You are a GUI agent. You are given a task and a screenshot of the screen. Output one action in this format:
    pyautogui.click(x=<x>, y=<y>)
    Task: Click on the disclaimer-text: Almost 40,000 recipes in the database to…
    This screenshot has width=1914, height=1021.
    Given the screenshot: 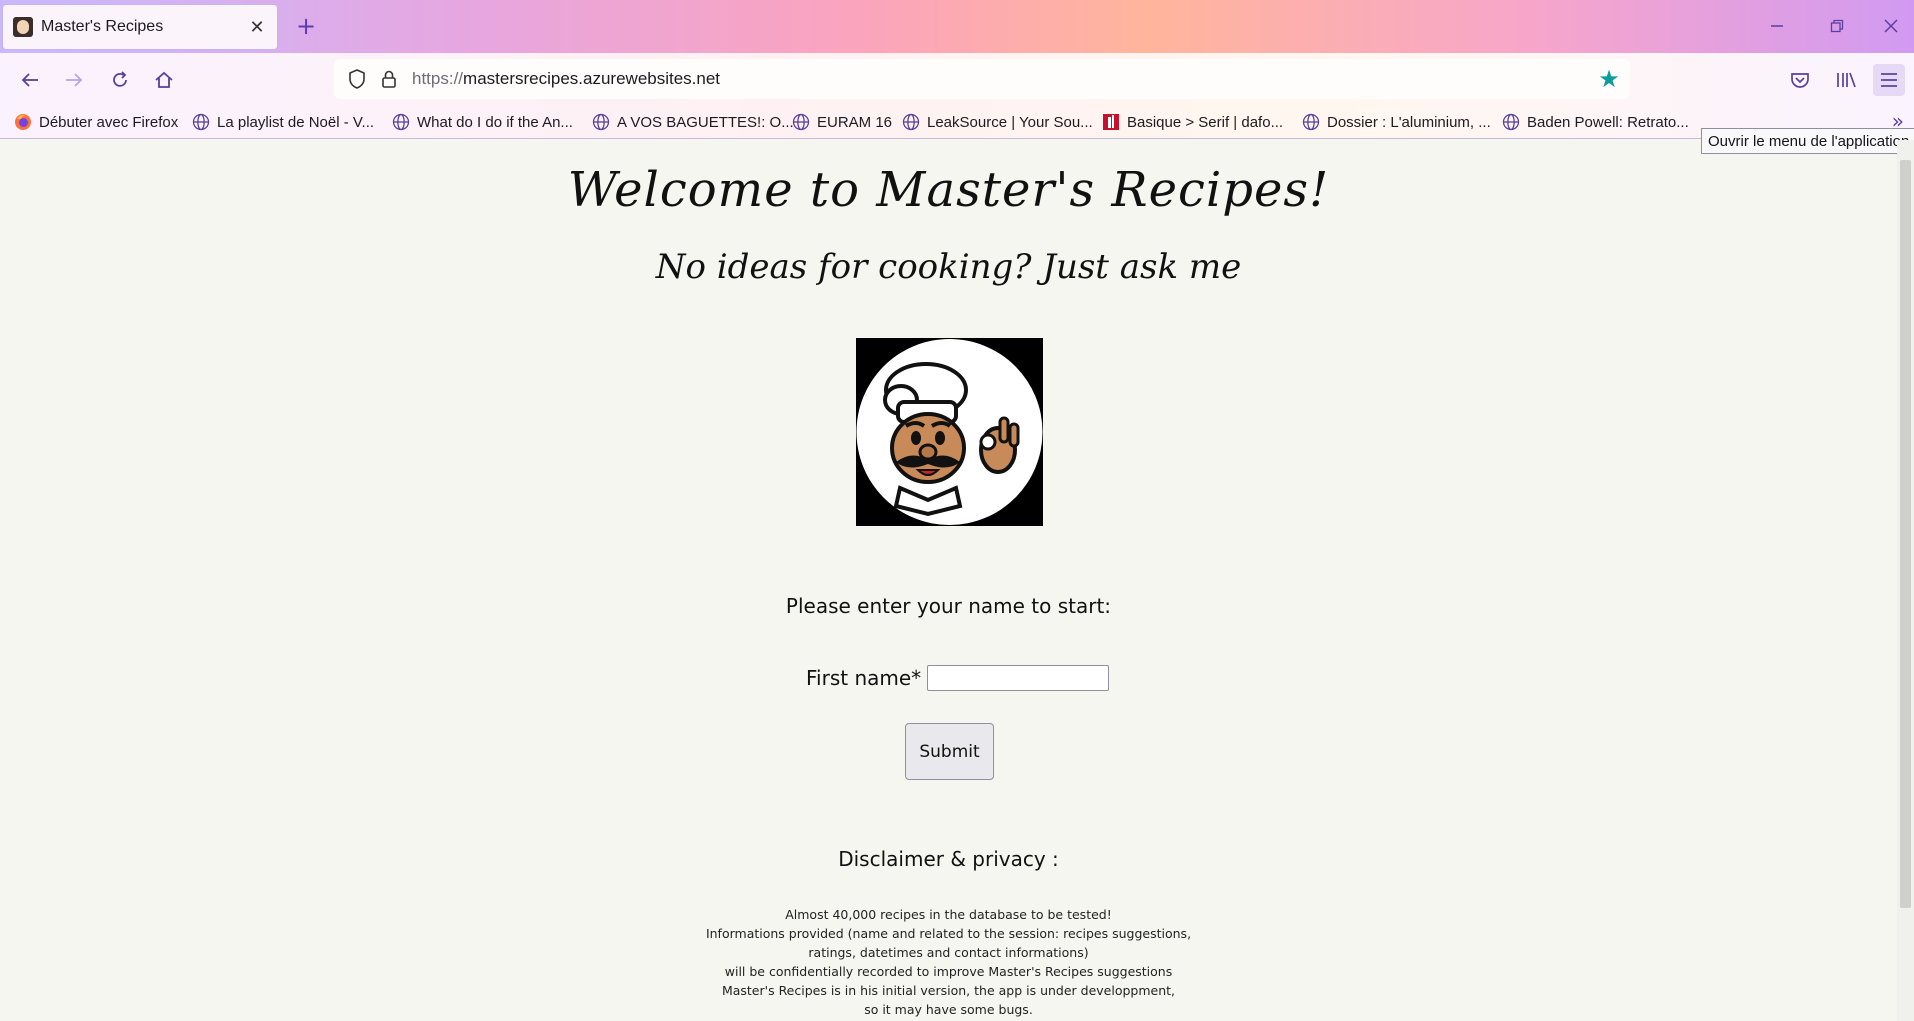 What is the action you would take?
    pyautogui.click(x=948, y=962)
    